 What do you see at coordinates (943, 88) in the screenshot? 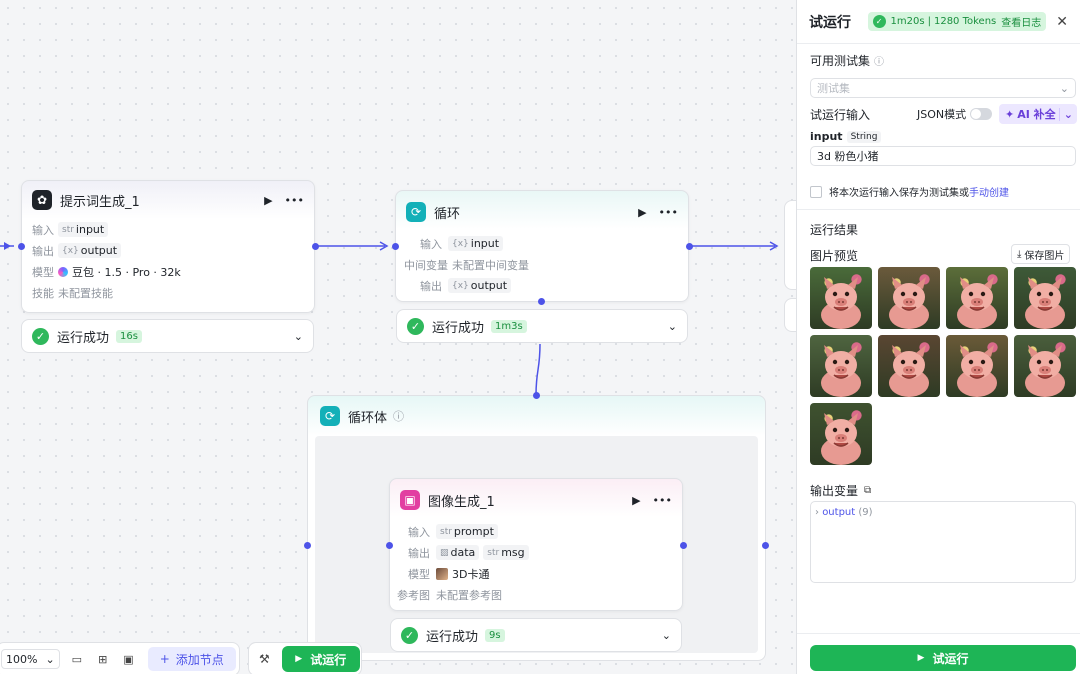
I see `testset-select: 测试集 ⌄` at bounding box center [943, 88].